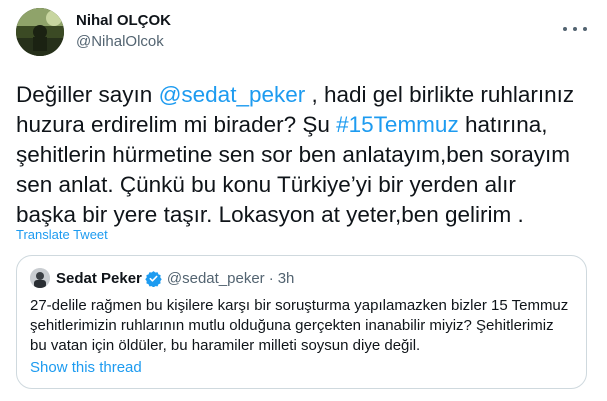  Describe the element at coordinates (215, 278) in the screenshot. I see `quoted-author-handle: @sedat_peker` at that location.